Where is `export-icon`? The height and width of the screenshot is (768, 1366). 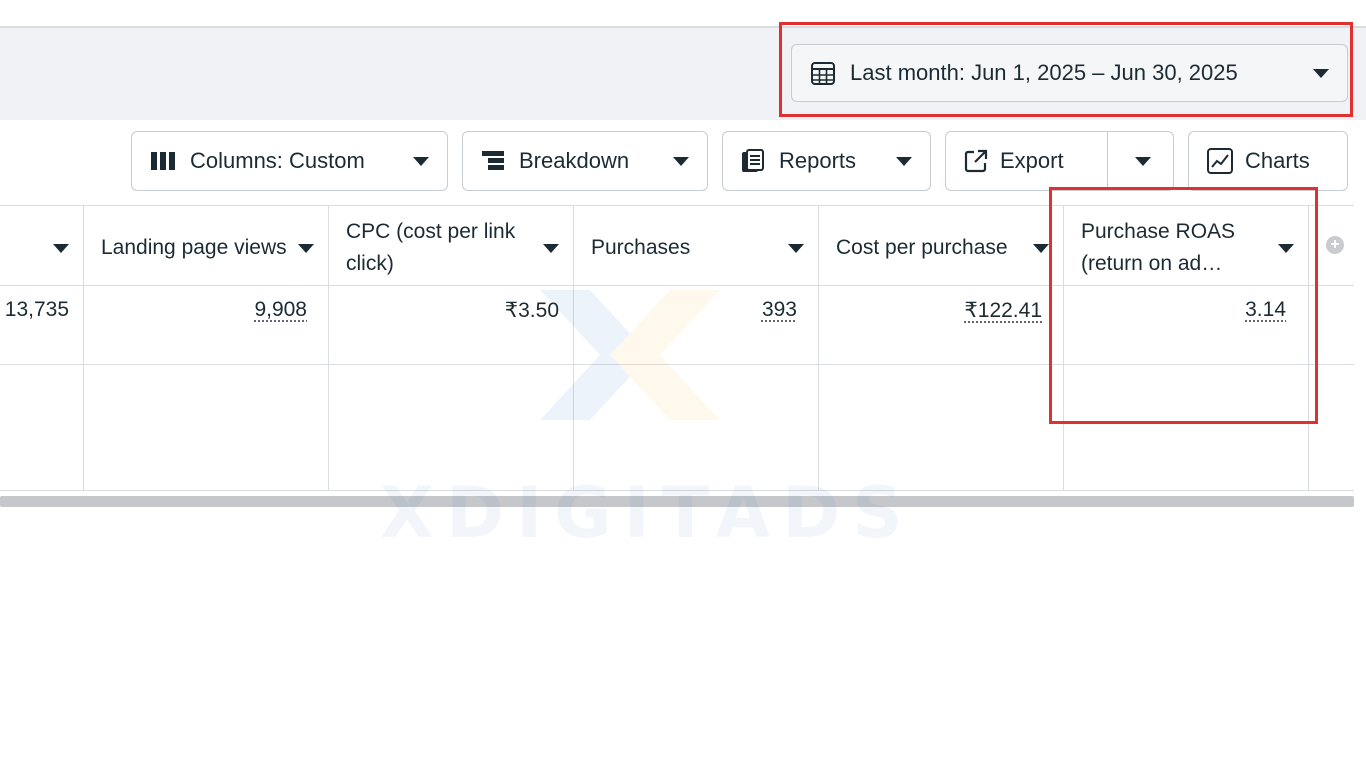 export-icon is located at coordinates (976, 161).